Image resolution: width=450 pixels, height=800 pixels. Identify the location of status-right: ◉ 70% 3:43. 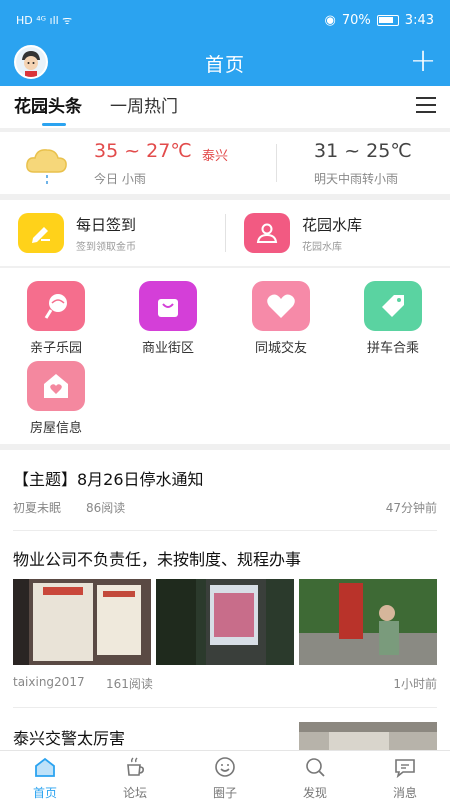
(379, 20).